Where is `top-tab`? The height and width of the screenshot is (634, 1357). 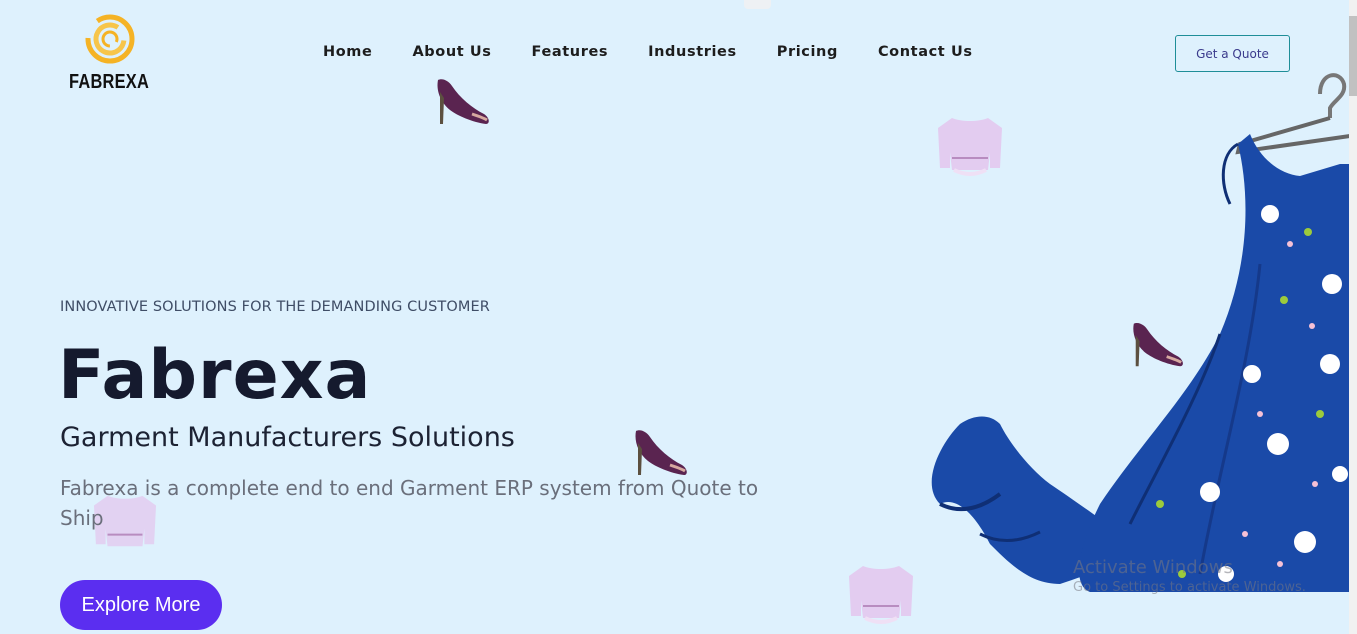 top-tab is located at coordinates (757, 4).